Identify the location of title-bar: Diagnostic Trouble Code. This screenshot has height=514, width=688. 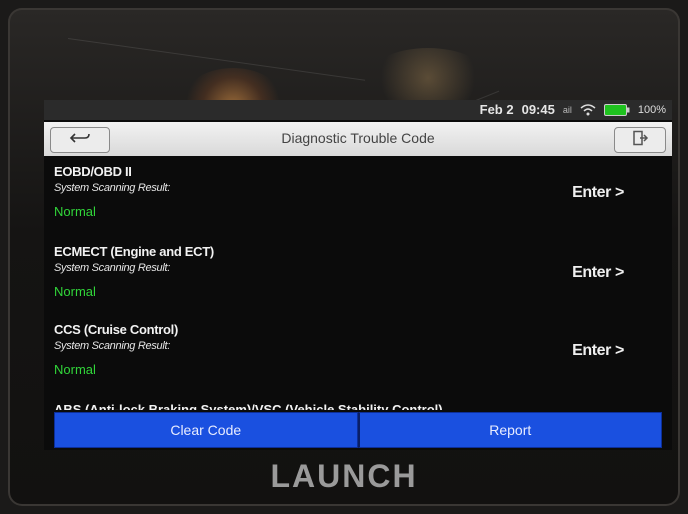
(358, 139).